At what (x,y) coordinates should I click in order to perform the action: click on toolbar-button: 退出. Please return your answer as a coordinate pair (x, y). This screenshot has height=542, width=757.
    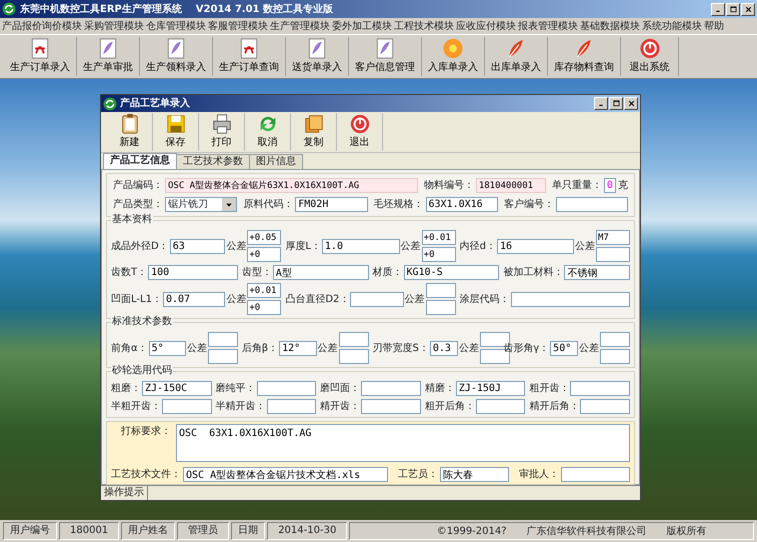
    Looking at the image, I should click on (360, 132).